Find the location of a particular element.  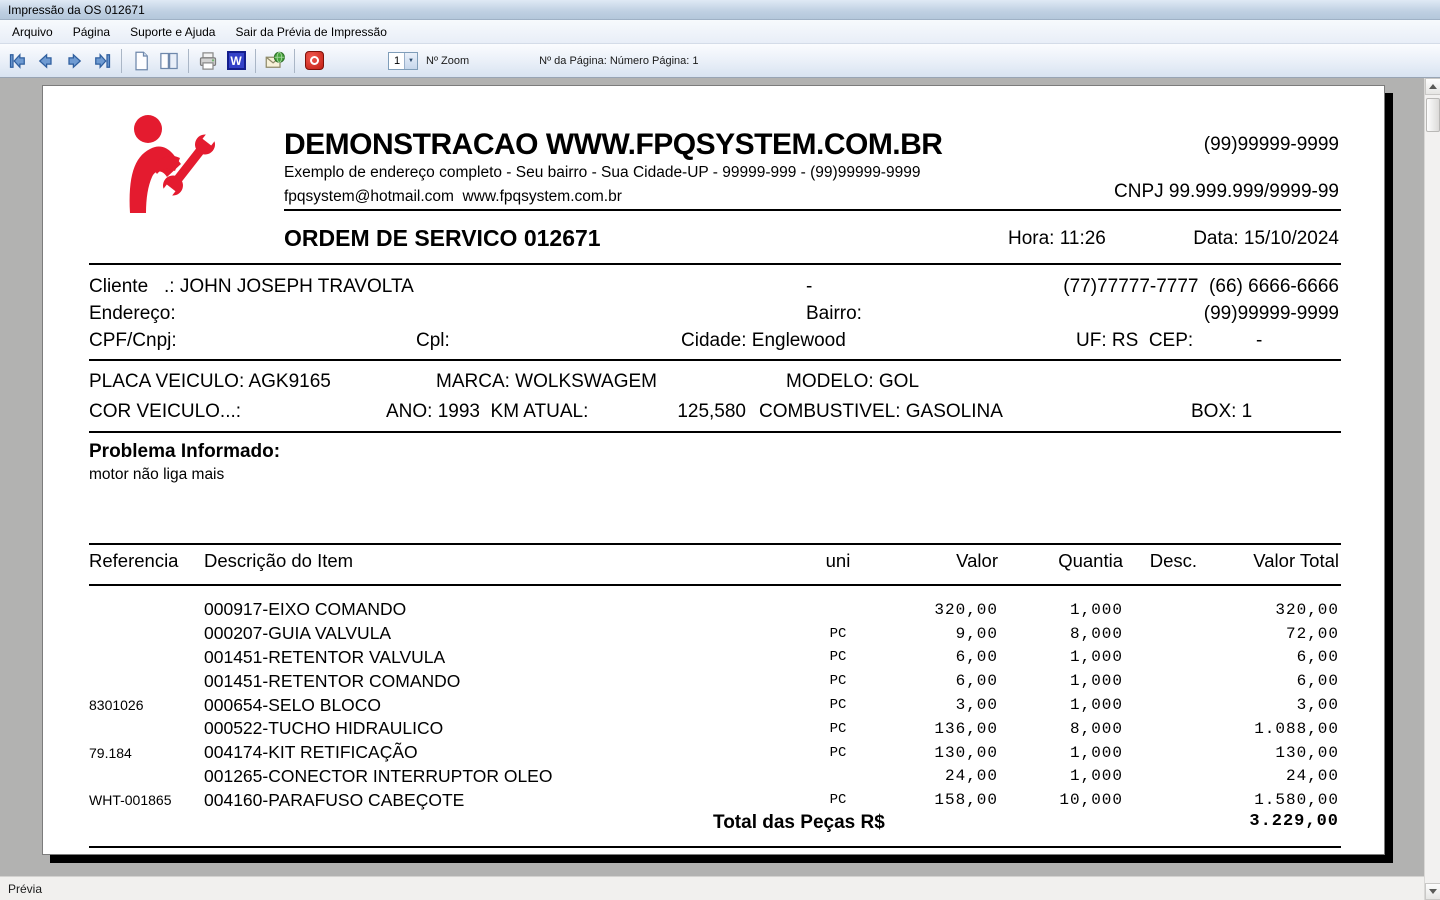

scroll-down-button is located at coordinates (1432, 891).